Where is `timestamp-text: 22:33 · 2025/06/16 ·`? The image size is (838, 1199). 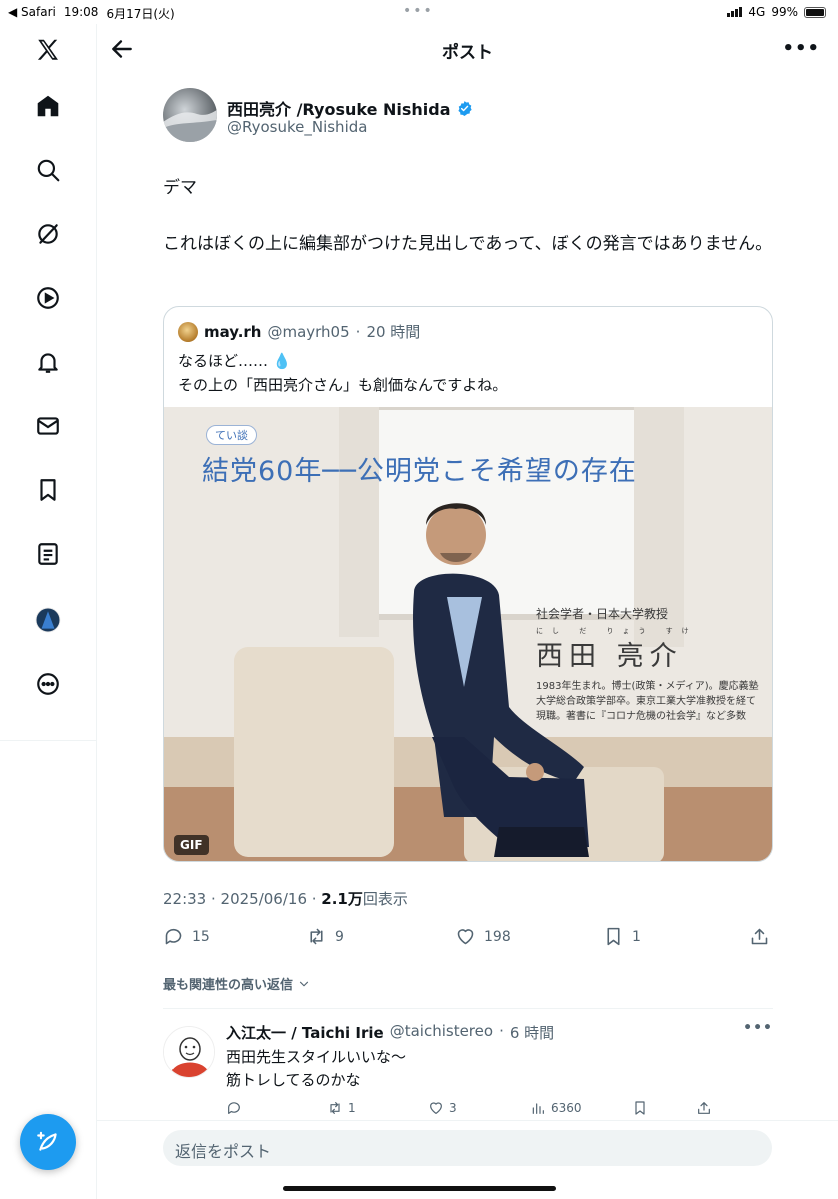
timestamp-text: 22:33 · 2025/06/16 · is located at coordinates (242, 899).